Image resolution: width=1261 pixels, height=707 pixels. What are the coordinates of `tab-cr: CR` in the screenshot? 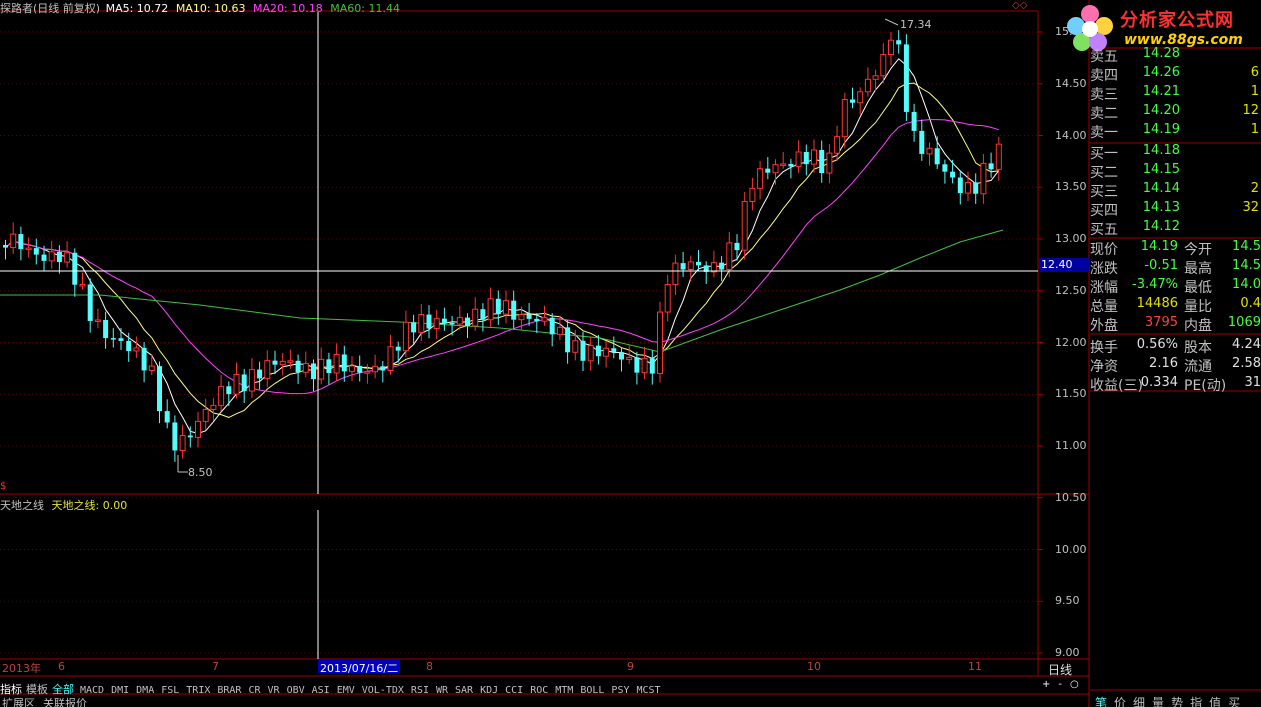 It's located at (254, 690).